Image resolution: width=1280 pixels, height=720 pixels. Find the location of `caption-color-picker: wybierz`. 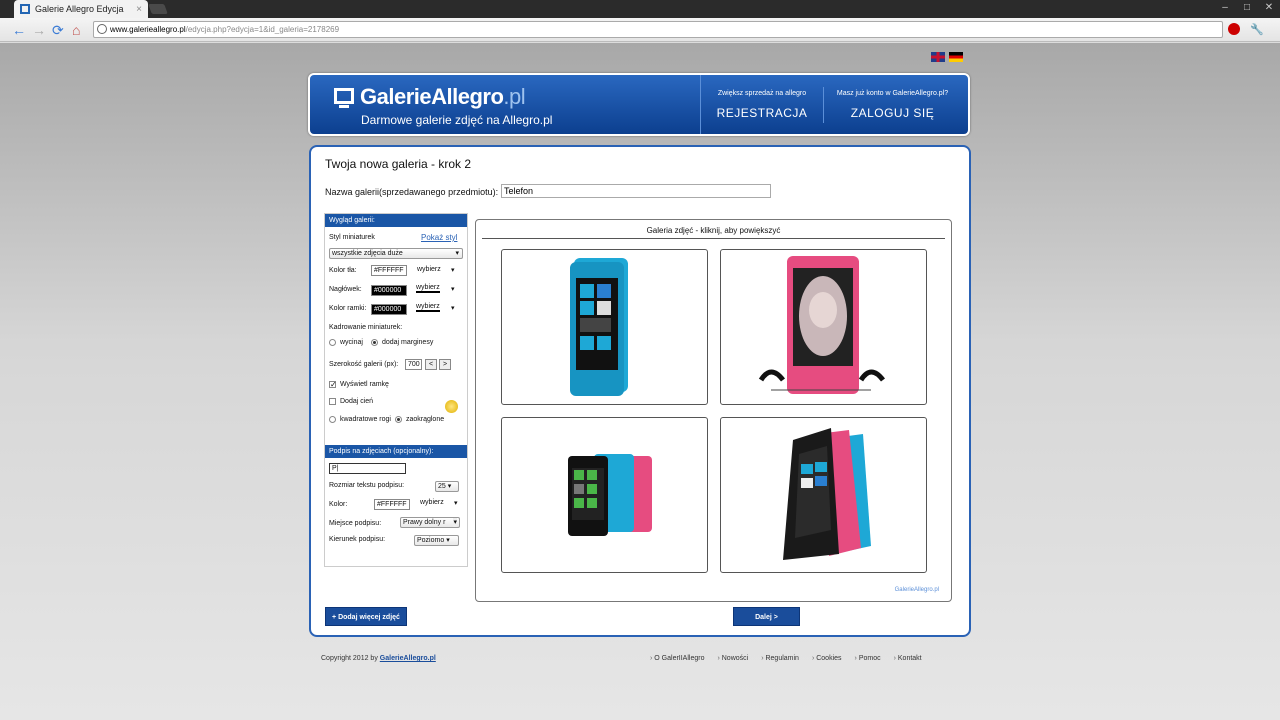

caption-color-picker: wybierz is located at coordinates (432, 502).